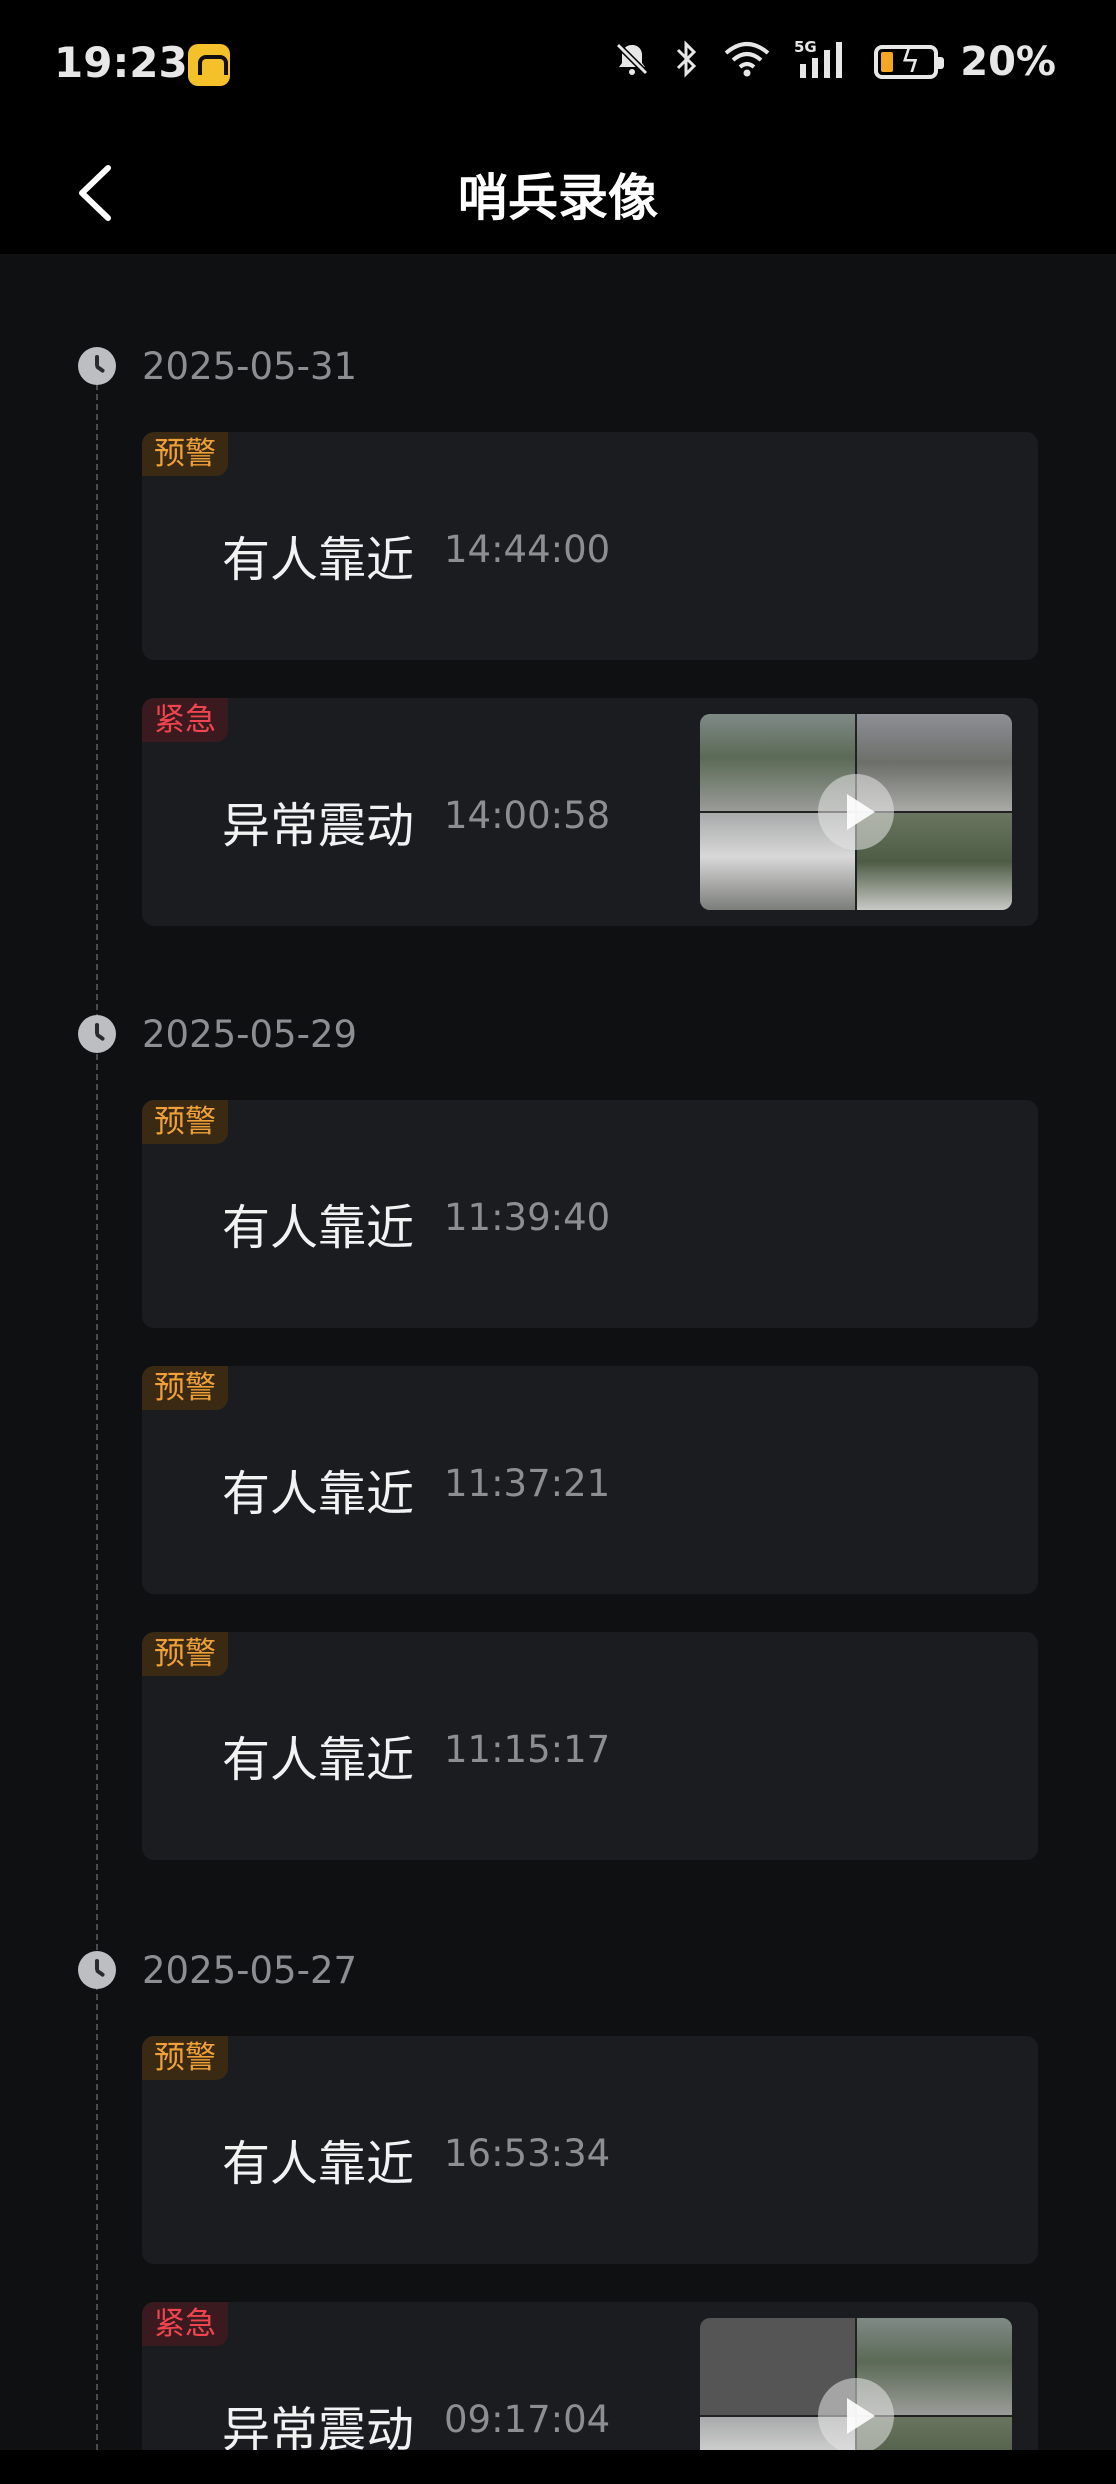  Describe the element at coordinates (558, 198) in the screenshot. I see `page-title: 哨兵录像` at that location.